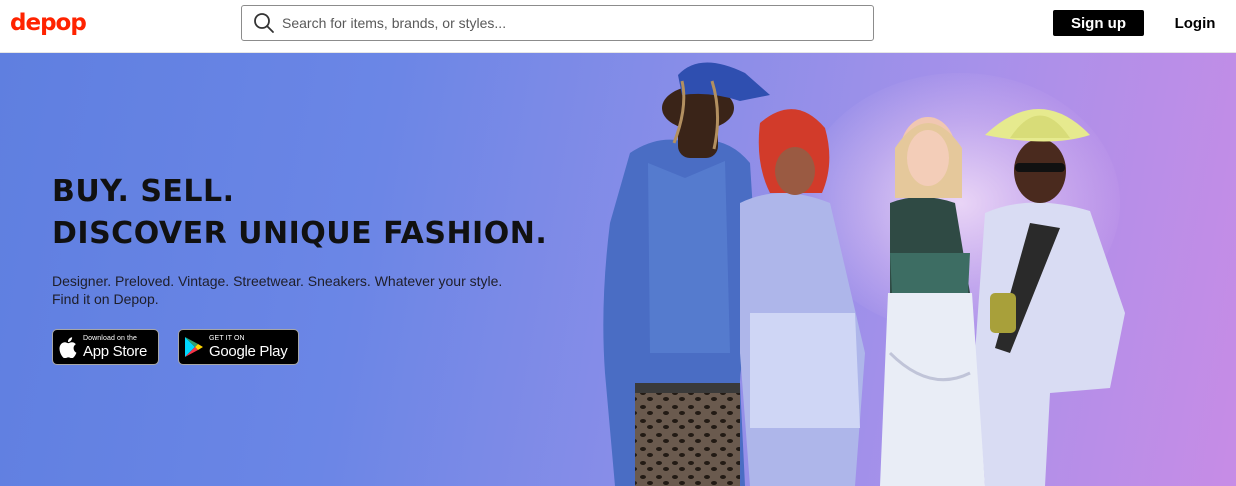 The width and height of the screenshot is (1236, 486). I want to click on site-header: depop Sign up Login, so click(618, 26).